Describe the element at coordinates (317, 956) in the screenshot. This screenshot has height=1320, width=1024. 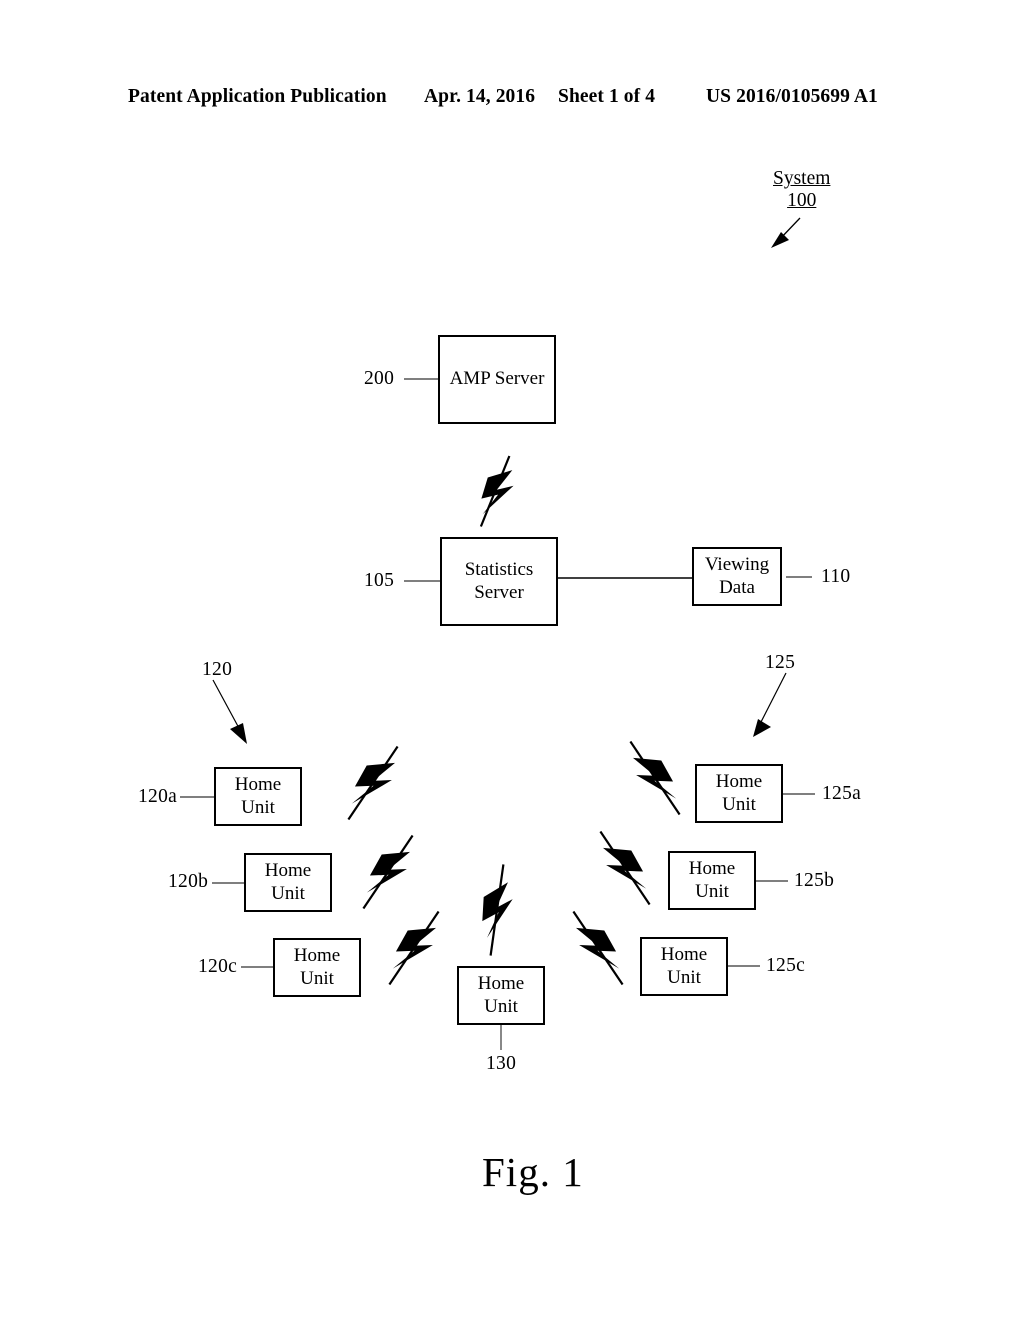
I see `home-unit-120c-label-line1: Home` at that location.